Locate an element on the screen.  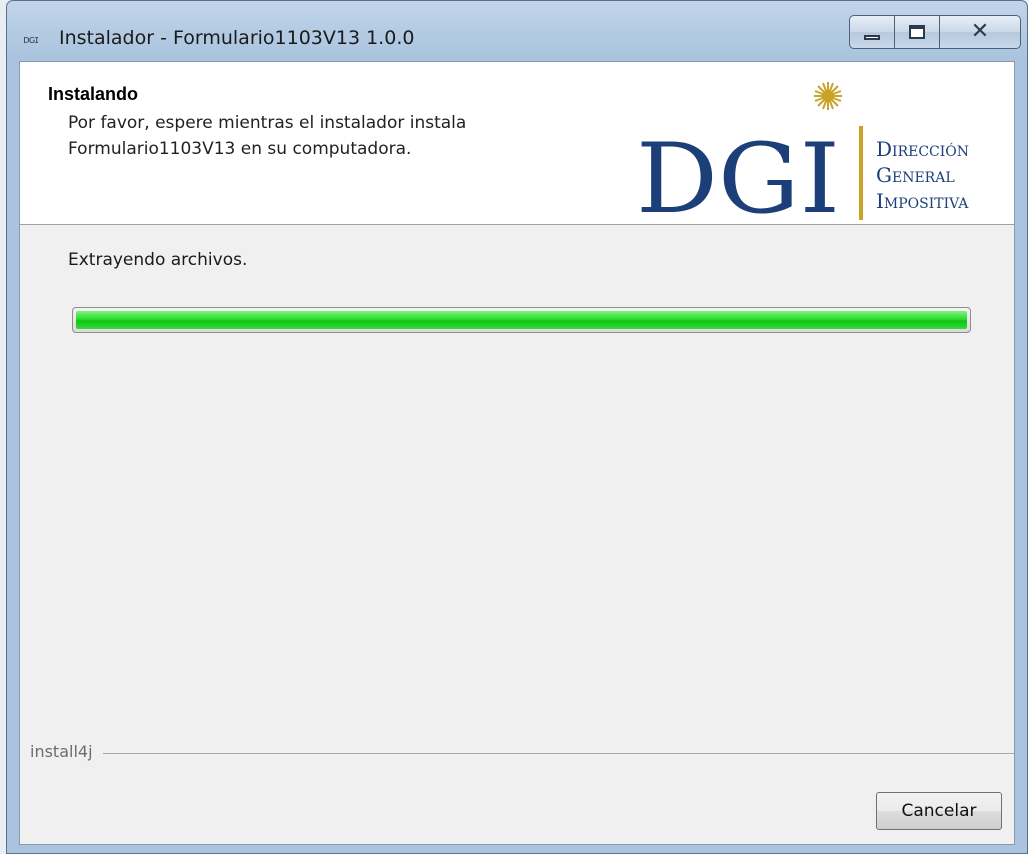
maximize-icon is located at coordinates (917, 32).